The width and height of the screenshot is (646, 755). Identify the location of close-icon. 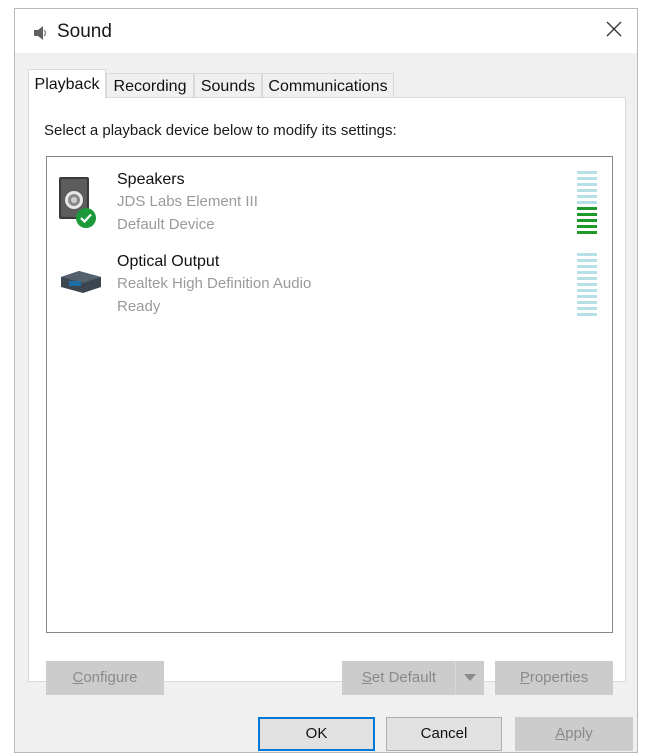
(614, 31).